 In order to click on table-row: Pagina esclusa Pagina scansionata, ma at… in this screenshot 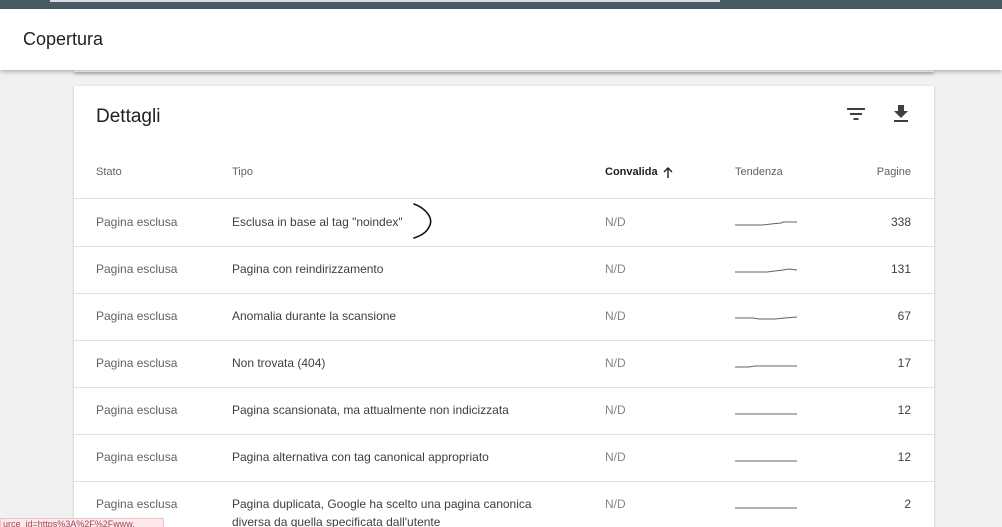, I will do `click(504, 411)`.